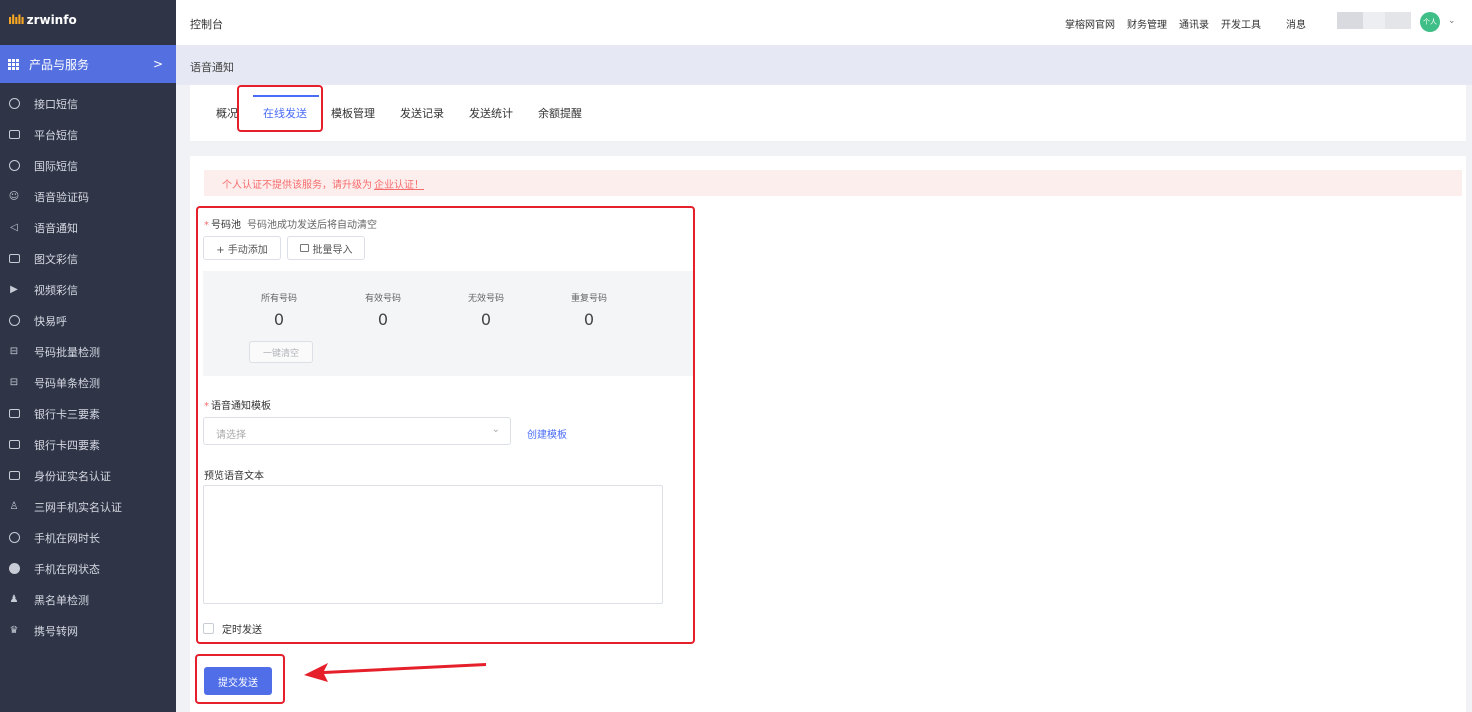  Describe the element at coordinates (67, 352) in the screenshot. I see `sidebar-item-label: 号码批量检测` at that location.